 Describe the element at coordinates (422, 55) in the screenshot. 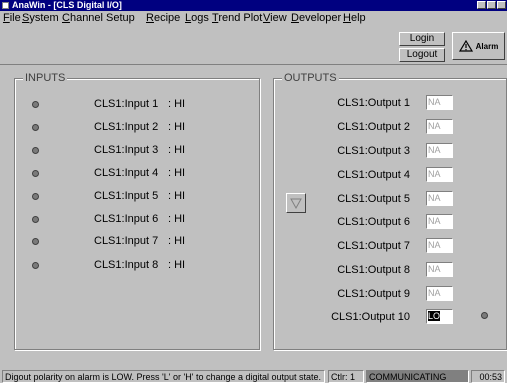

I see `logout-button: Logout` at that location.